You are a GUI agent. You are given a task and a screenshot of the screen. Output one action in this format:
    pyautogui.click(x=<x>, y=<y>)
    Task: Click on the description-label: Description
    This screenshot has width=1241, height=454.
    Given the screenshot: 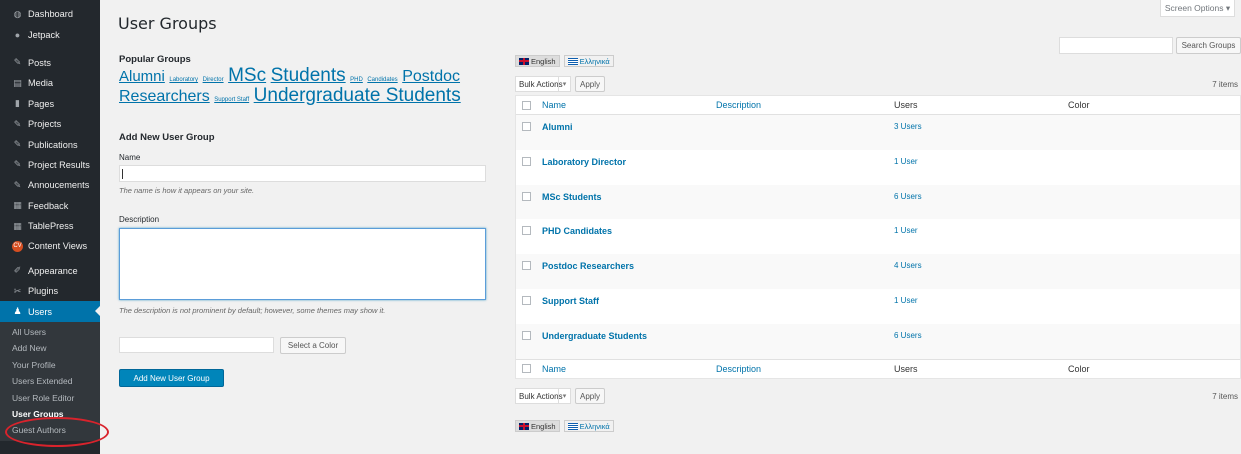 What is the action you would take?
    pyautogui.click(x=139, y=219)
    